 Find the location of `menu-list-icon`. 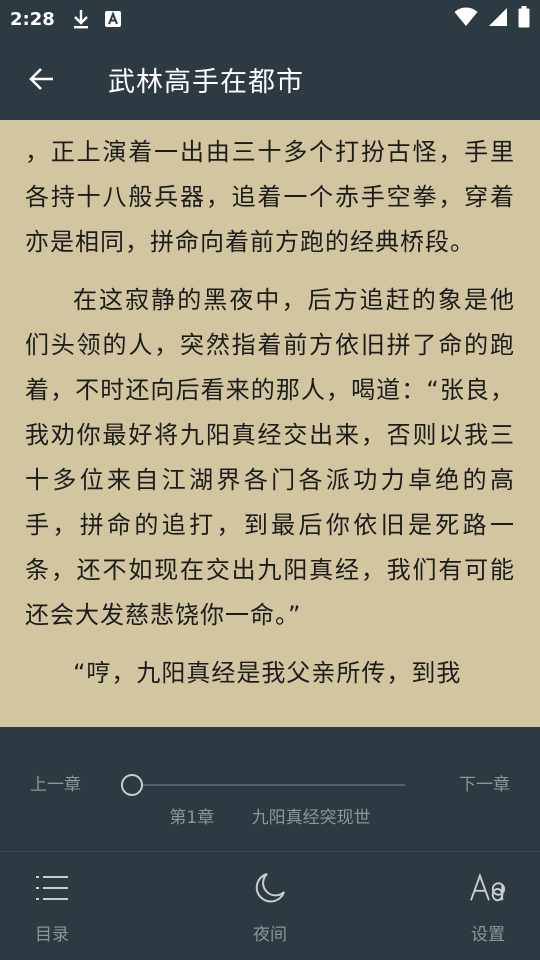

menu-list-icon is located at coordinates (52, 888).